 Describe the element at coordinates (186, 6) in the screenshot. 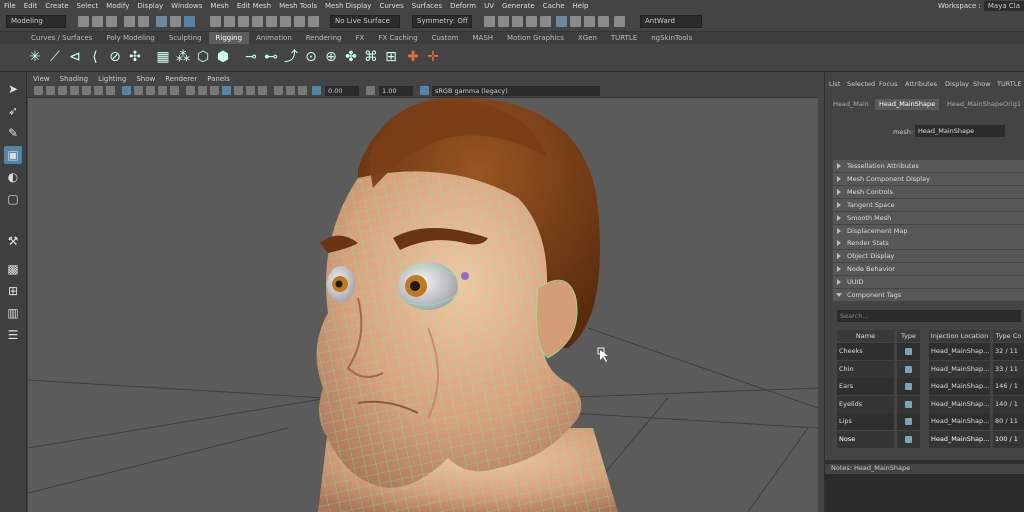

I see `menu-windows: Windows` at that location.